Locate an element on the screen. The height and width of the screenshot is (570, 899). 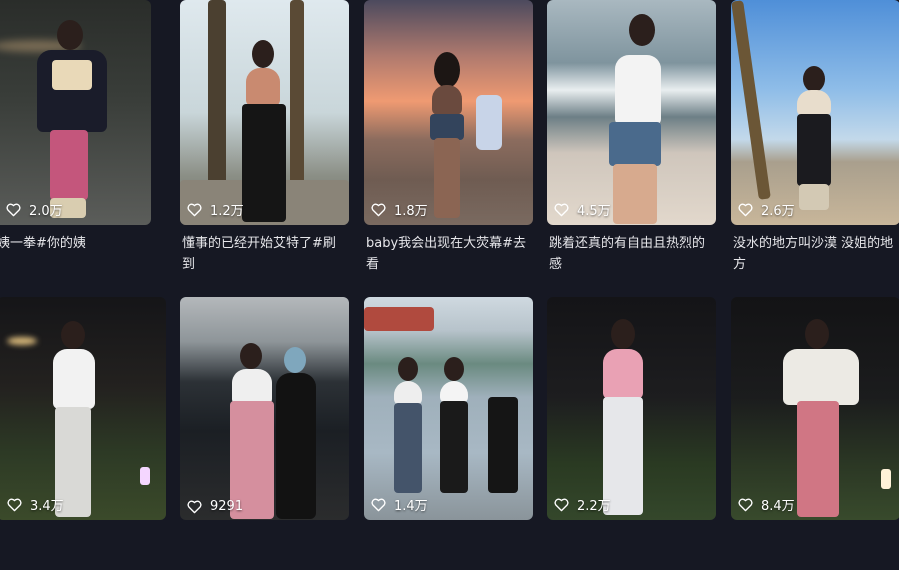
video-thumbnail: 8.4万 is located at coordinates (815, 408).